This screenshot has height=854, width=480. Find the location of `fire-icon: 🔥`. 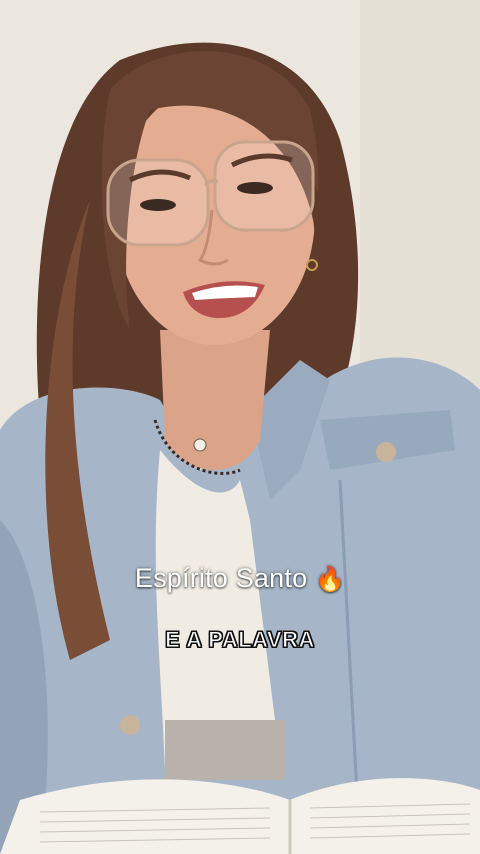

fire-icon: 🔥 is located at coordinates (330, 579).